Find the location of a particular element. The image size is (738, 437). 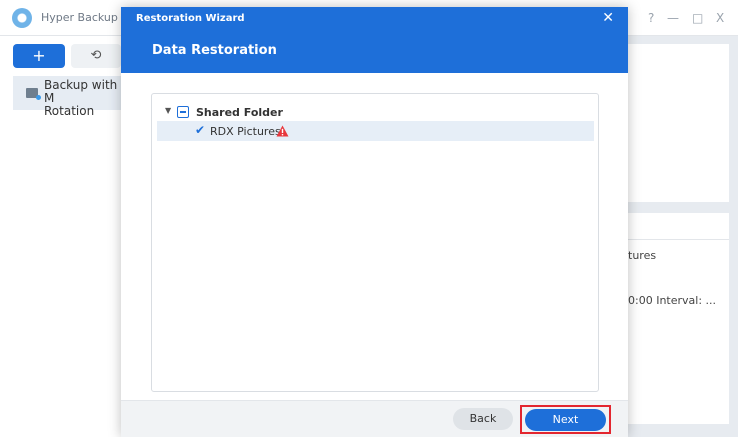

close-window-icon: X is located at coordinates (720, 18).